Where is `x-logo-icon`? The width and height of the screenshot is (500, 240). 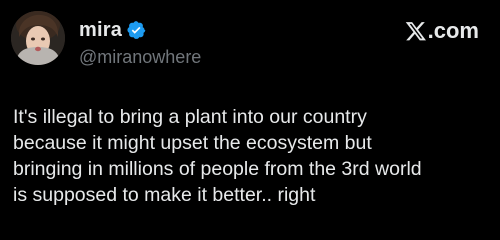
x-logo-icon is located at coordinates (416, 31).